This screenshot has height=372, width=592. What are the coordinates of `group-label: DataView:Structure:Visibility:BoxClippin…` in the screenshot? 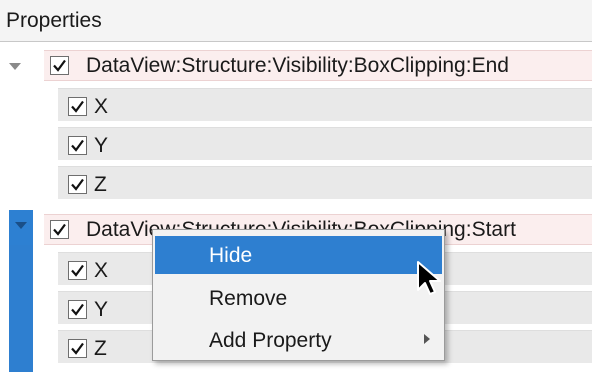 It's located at (297, 65).